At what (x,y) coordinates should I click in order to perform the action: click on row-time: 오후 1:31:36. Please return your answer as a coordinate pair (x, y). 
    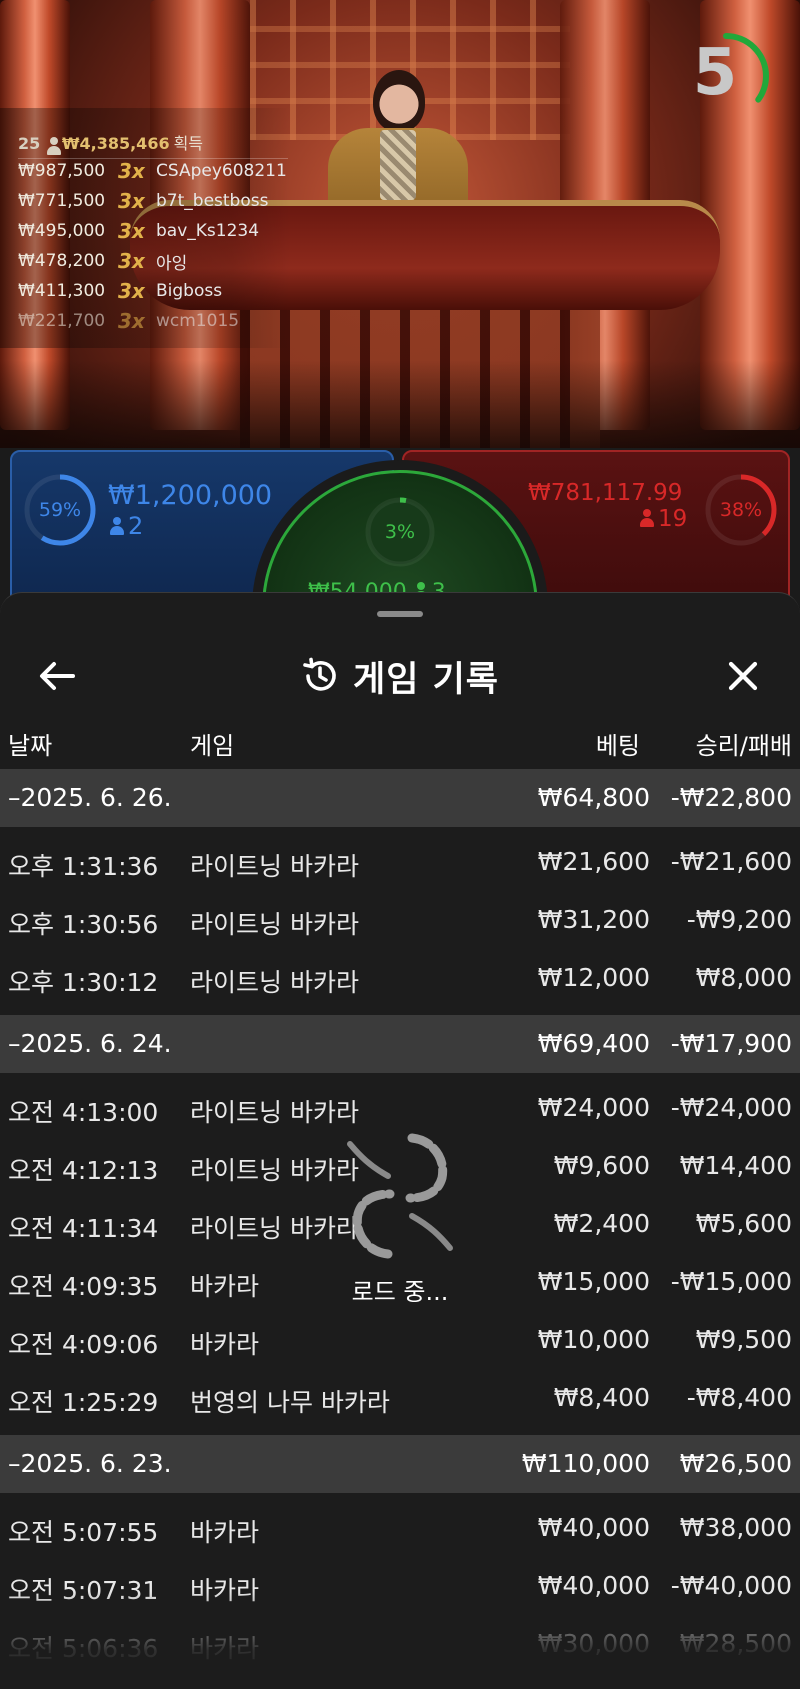
    Looking at the image, I should click on (83, 866).